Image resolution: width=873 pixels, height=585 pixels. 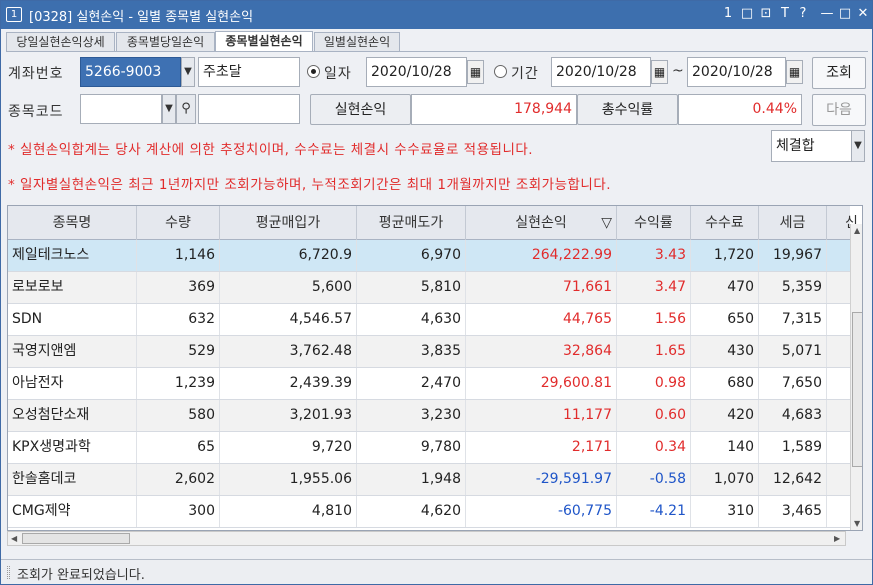 What do you see at coordinates (725, 511) in the screenshot?
I see `cell-fee: 310` at bounding box center [725, 511].